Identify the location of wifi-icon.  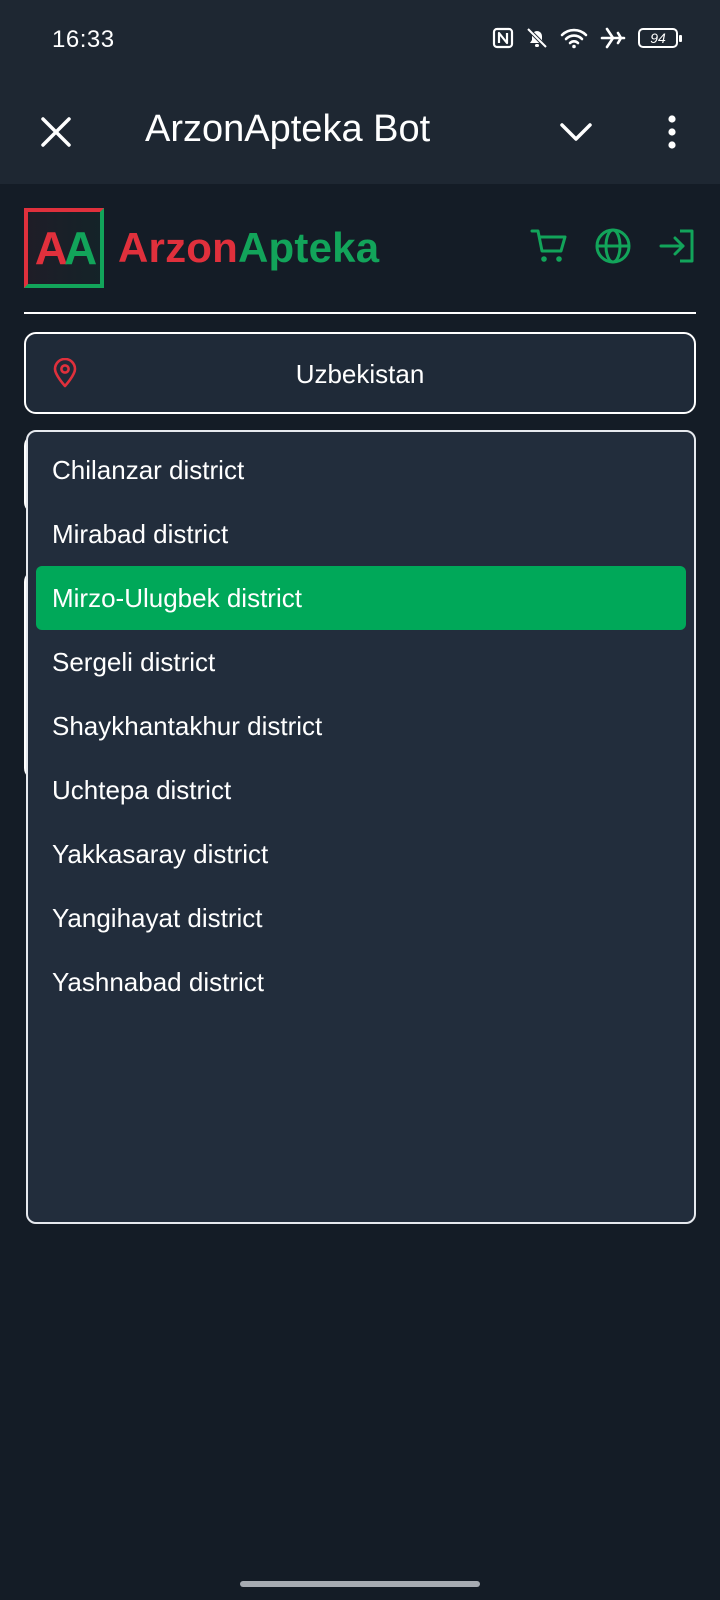
(574, 38).